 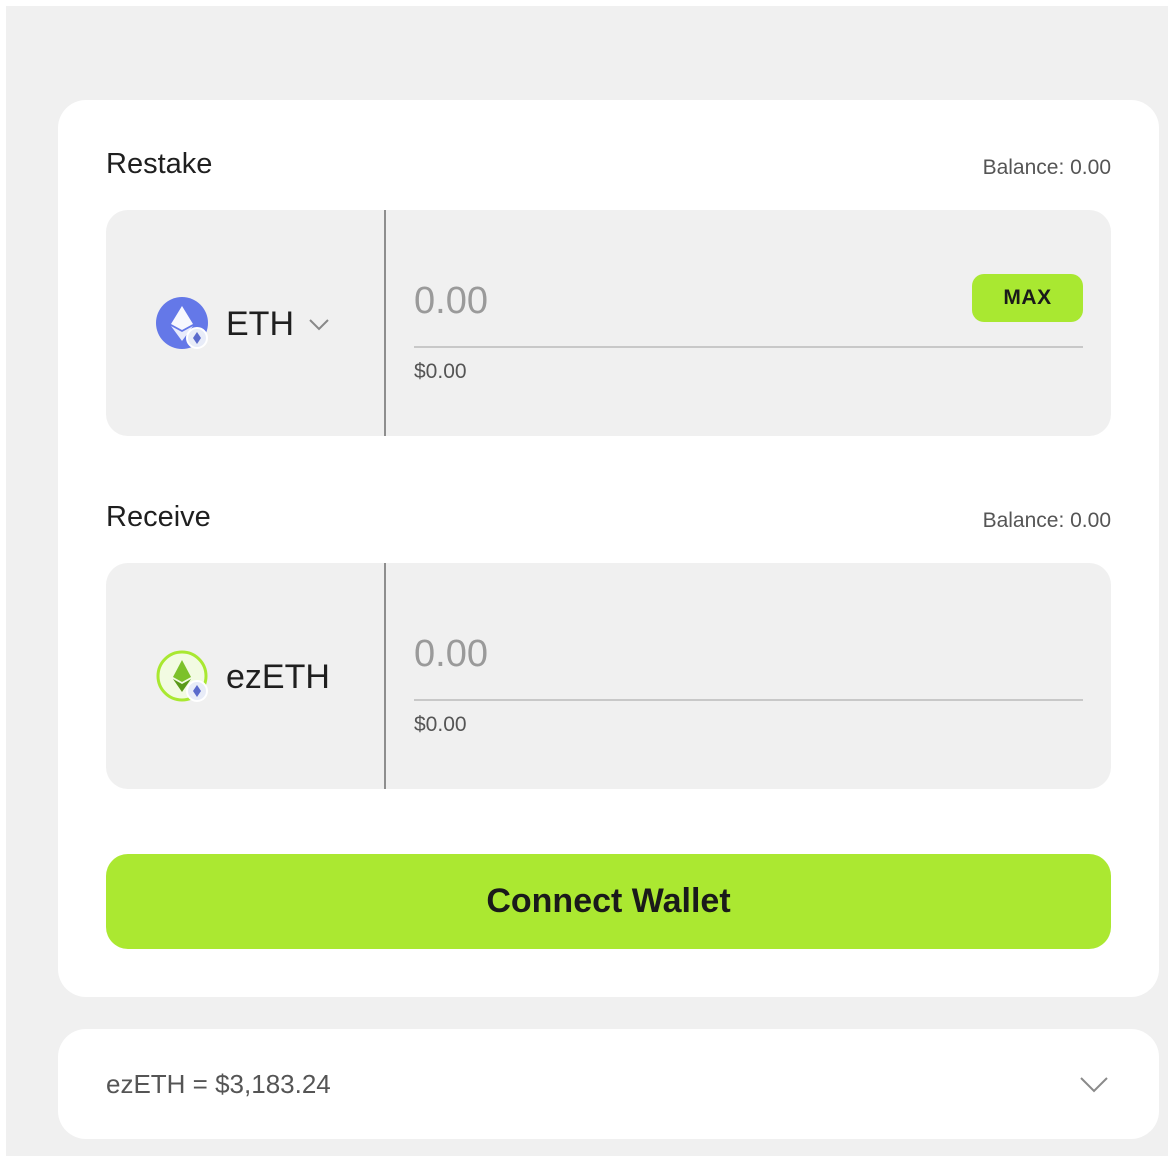 What do you see at coordinates (218, 1084) in the screenshot?
I see `exchange-rate-text: ezETH = $3,183.24` at bounding box center [218, 1084].